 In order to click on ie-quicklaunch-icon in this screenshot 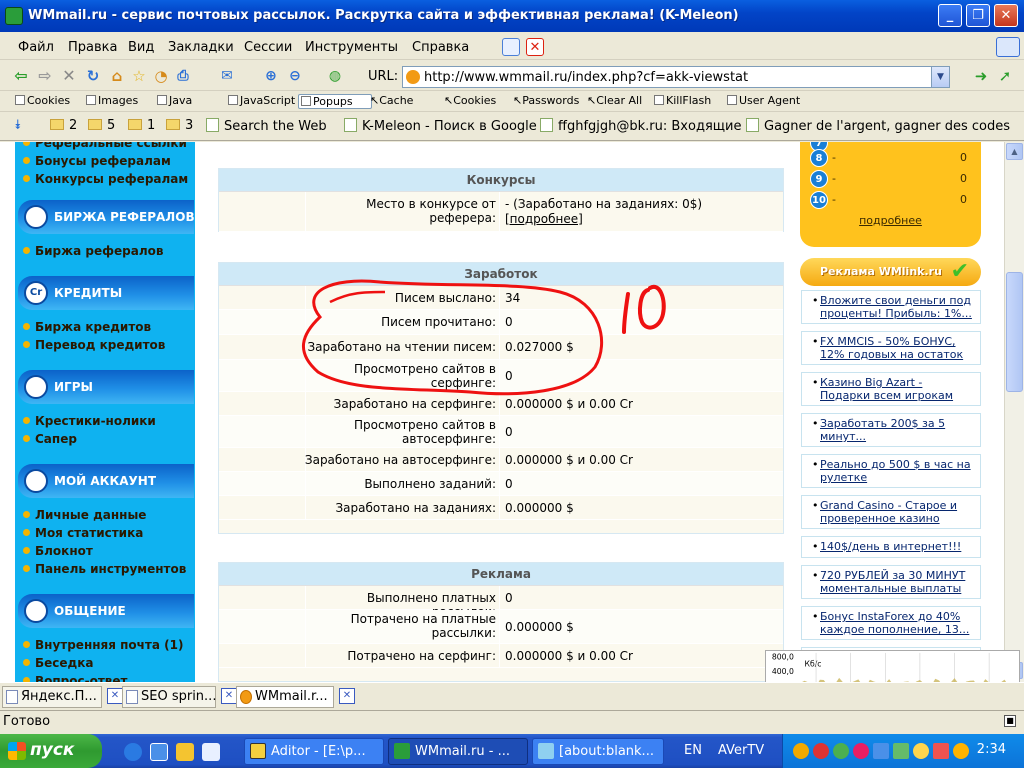, I will do `click(133, 752)`.